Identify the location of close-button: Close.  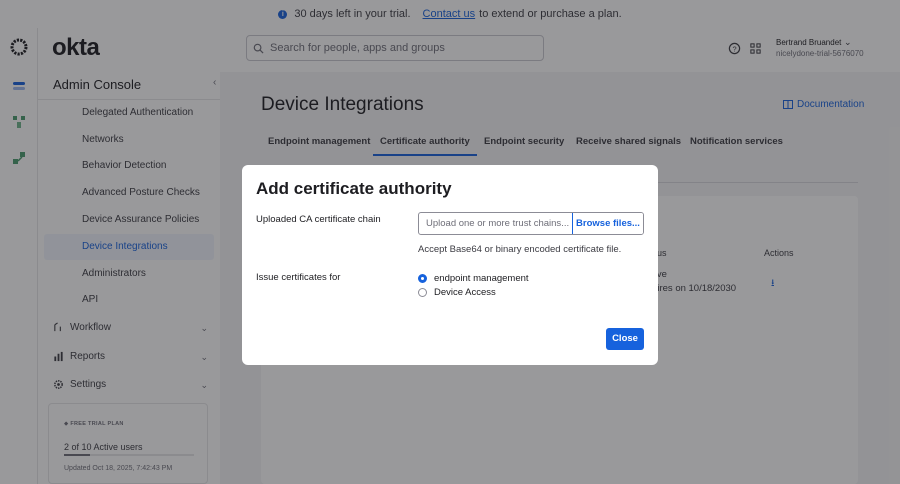
(625, 339).